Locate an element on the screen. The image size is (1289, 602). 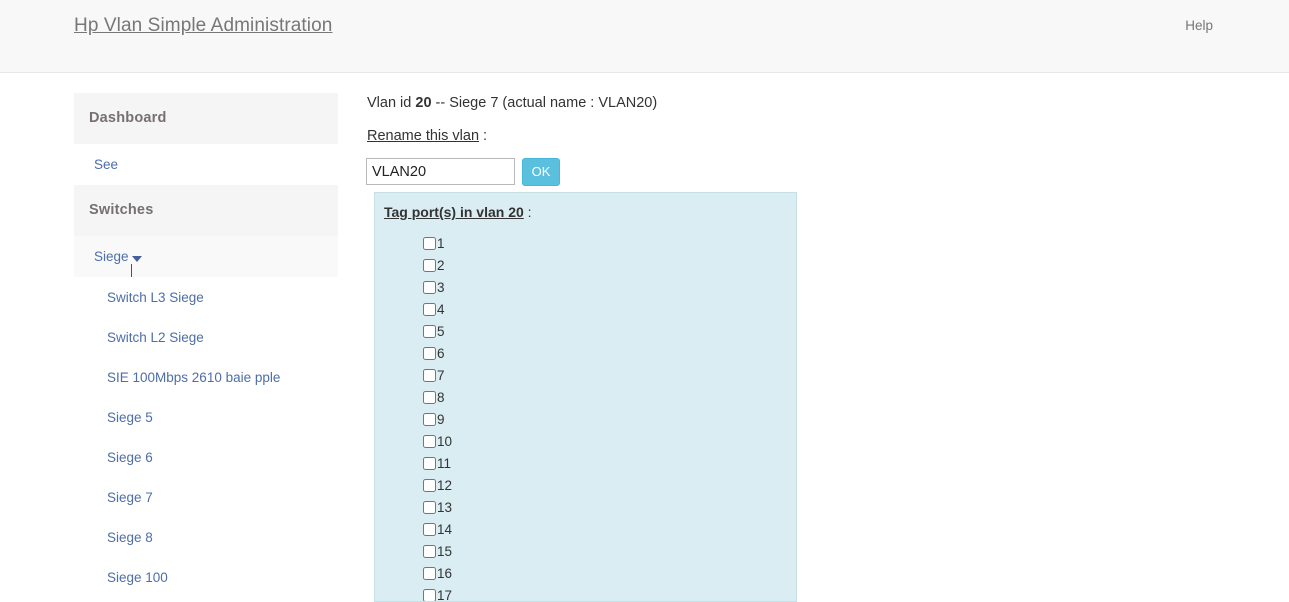
port-number-label: 3 is located at coordinates (441, 287).